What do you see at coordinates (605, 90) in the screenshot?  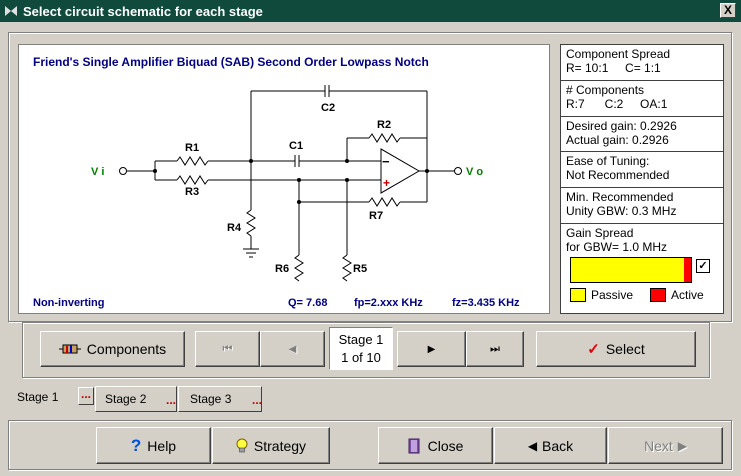 I see `component-count-title: # Components` at bounding box center [605, 90].